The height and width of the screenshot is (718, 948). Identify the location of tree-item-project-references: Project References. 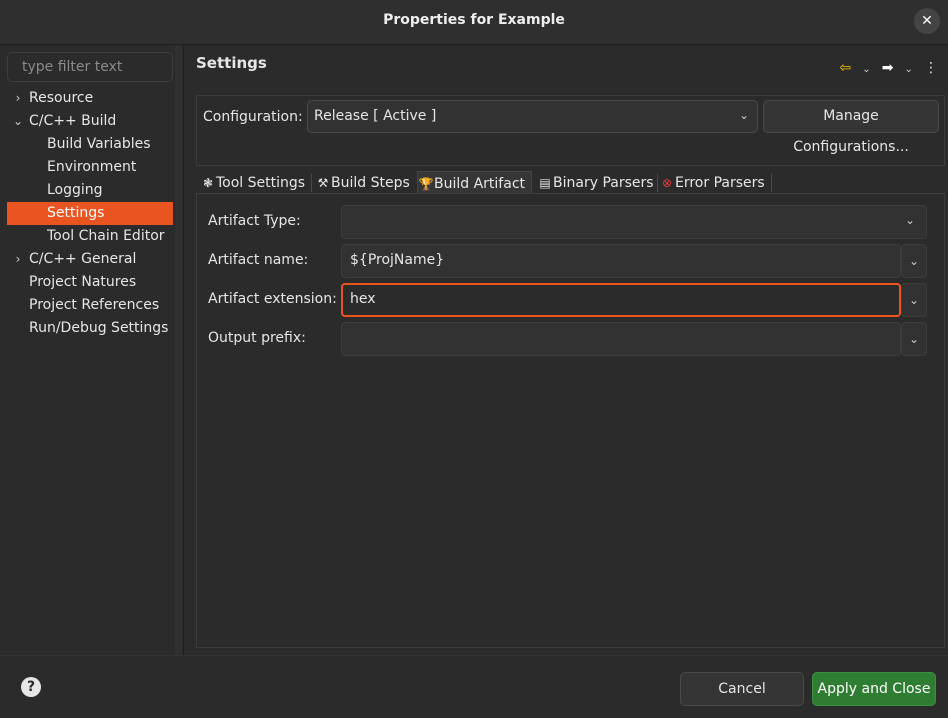
(91, 305).